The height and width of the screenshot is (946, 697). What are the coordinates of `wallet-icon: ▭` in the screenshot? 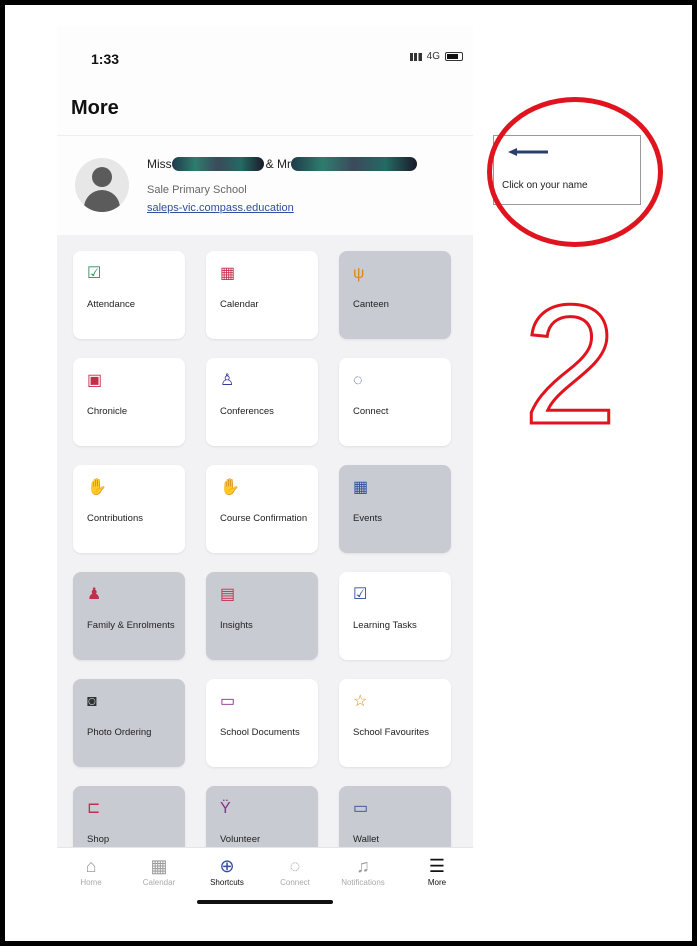 It's located at (361, 808).